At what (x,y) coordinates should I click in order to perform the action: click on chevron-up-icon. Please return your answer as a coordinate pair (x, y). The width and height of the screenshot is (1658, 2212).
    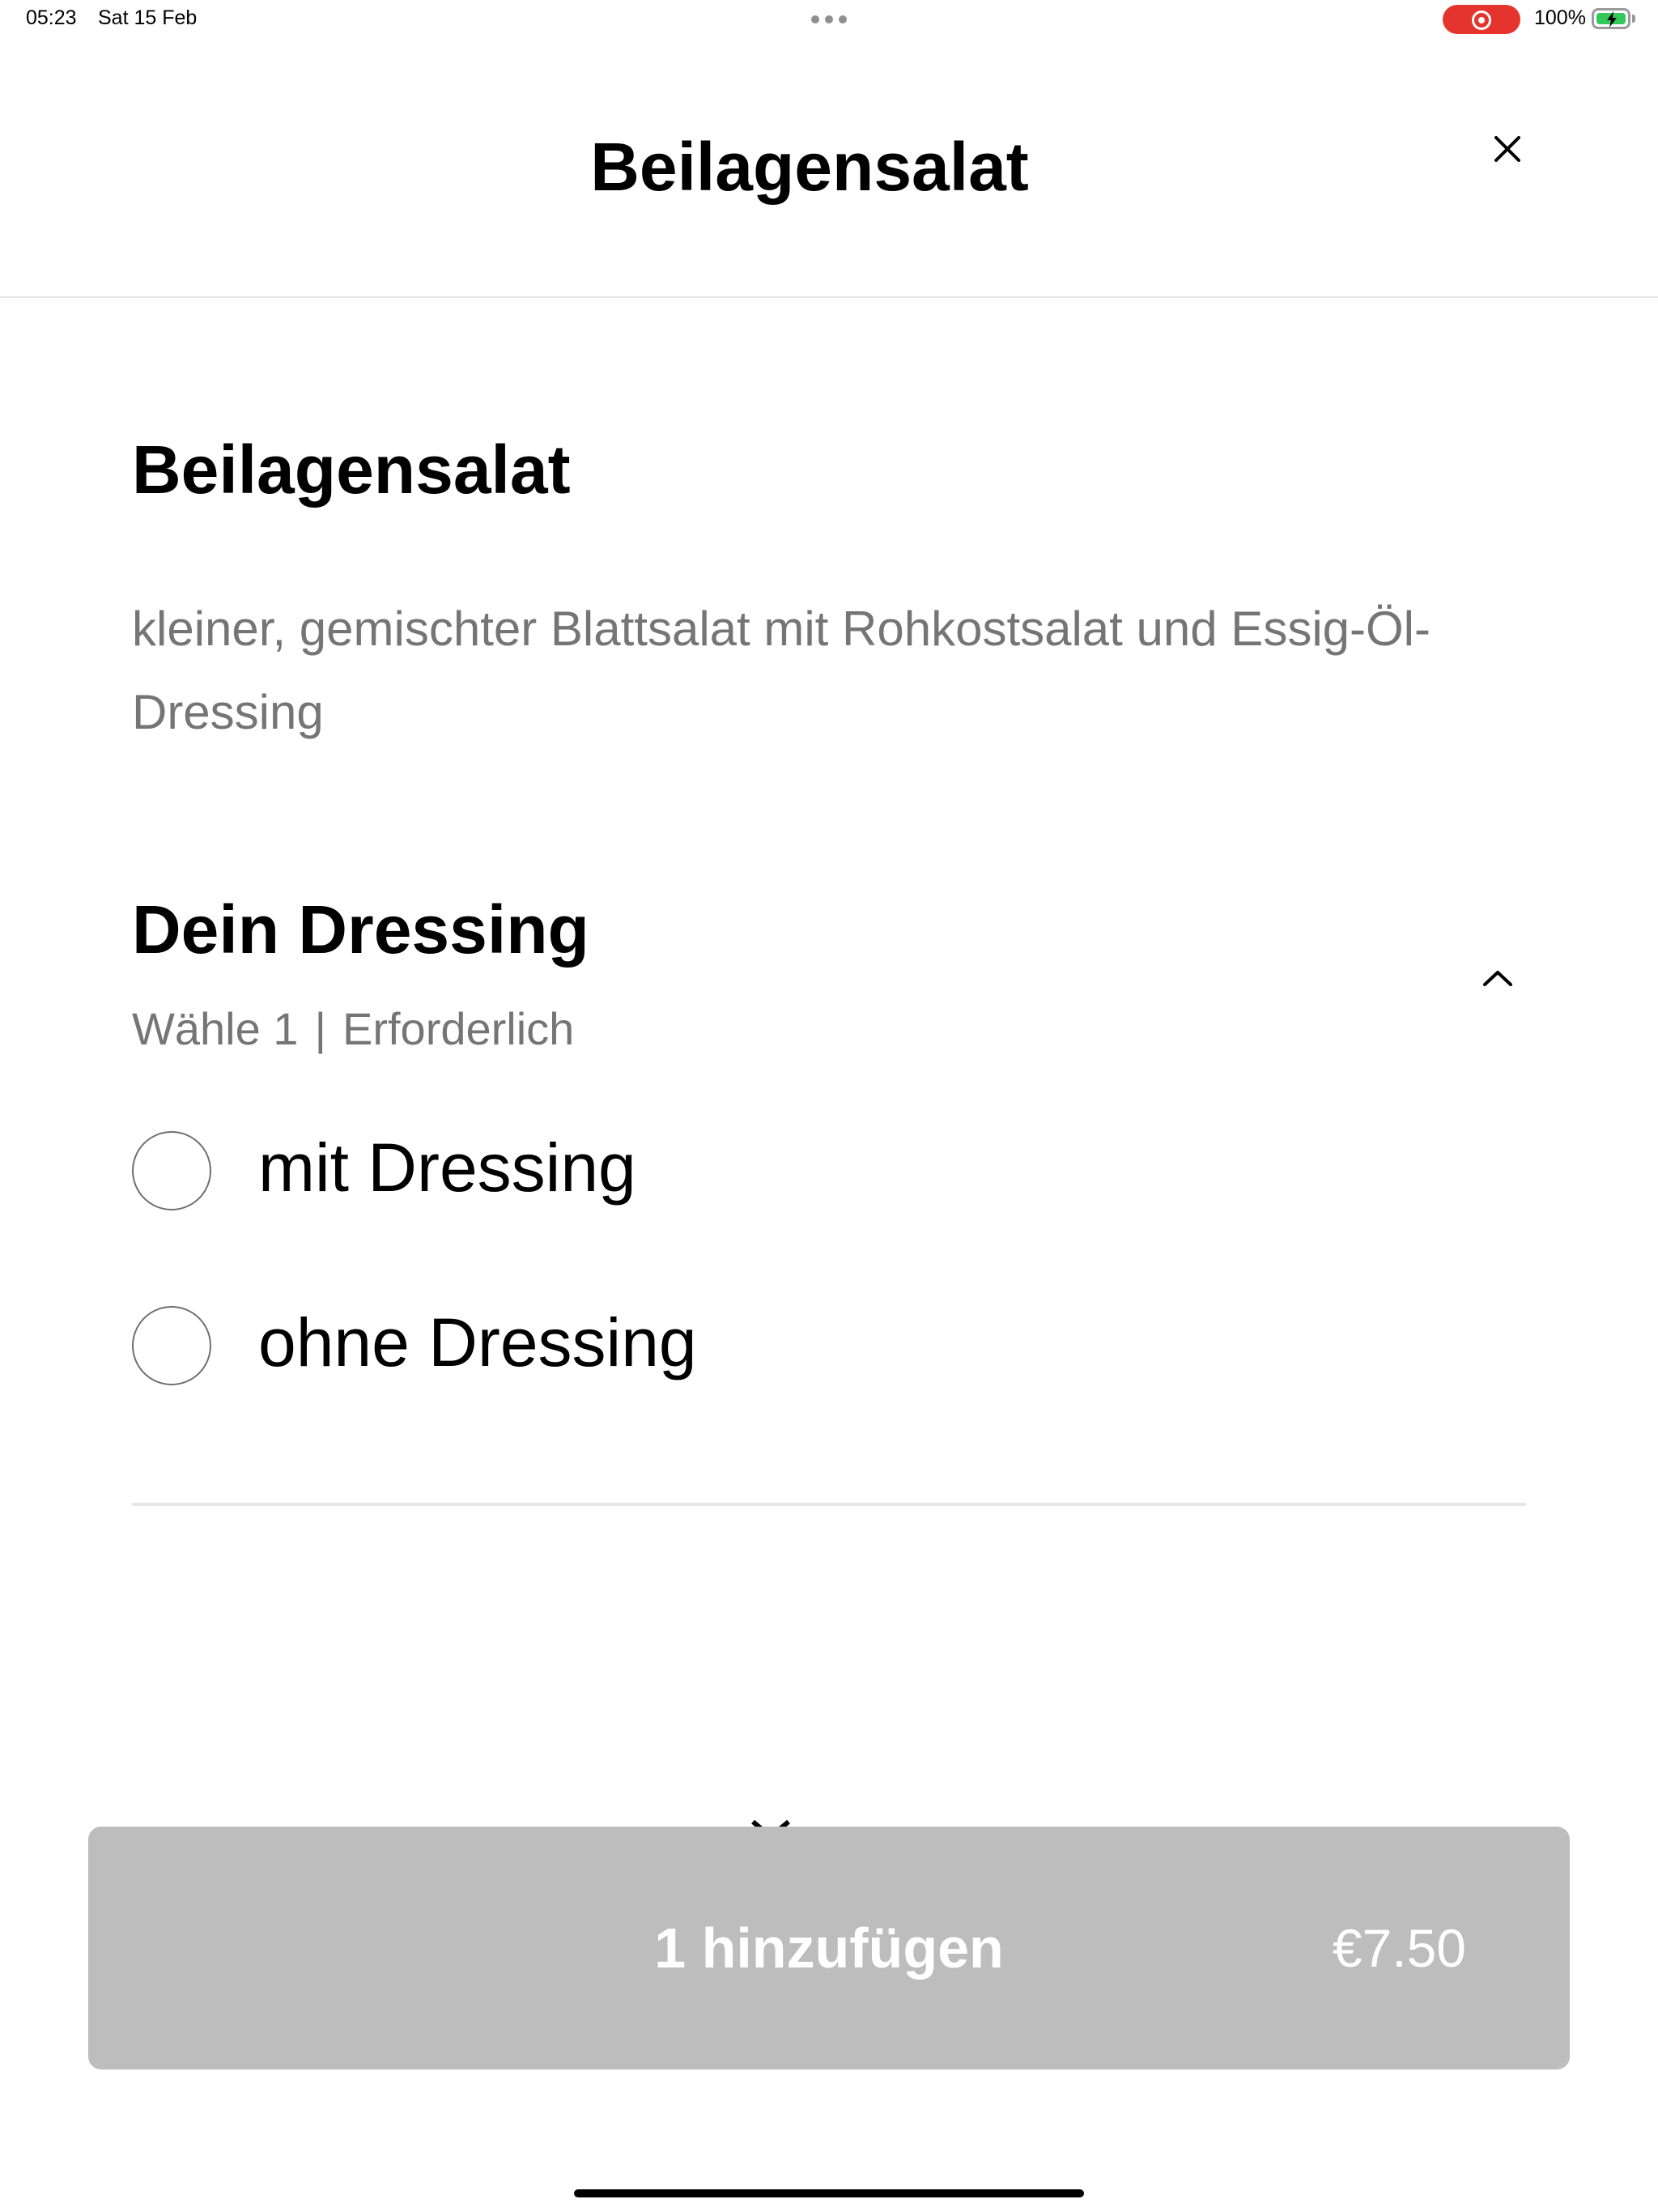
    Looking at the image, I should click on (1498, 978).